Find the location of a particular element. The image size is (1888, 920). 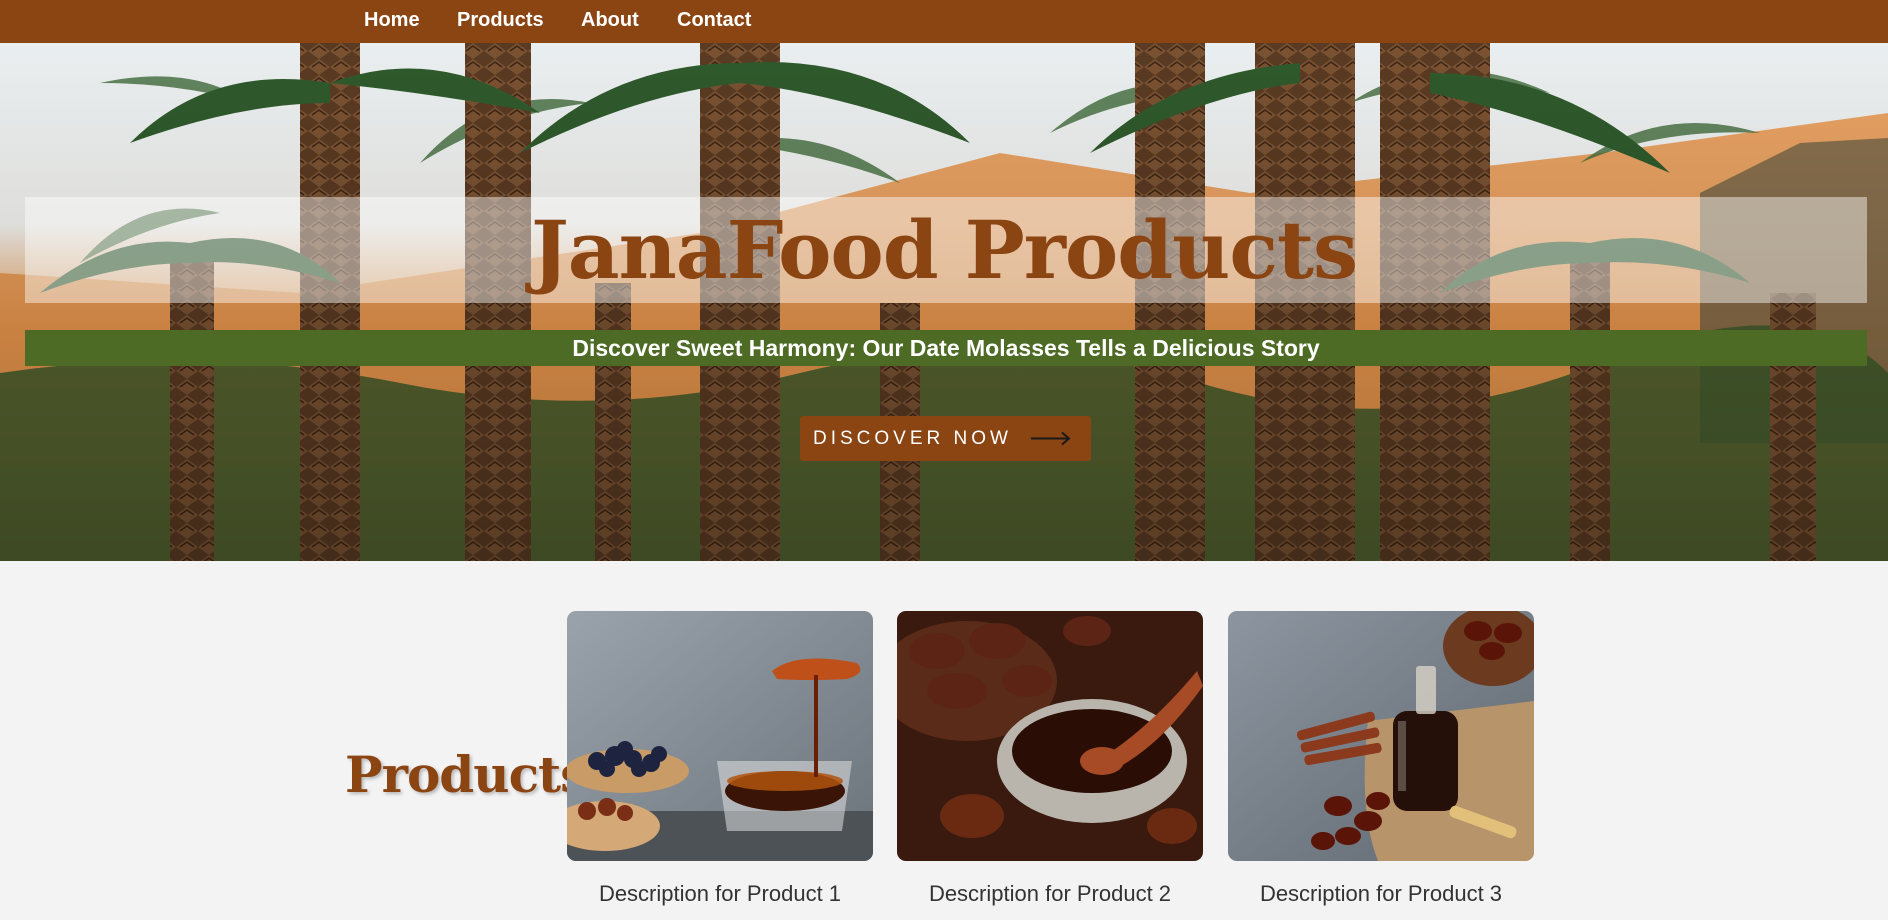

nav-link-about: About is located at coordinates (610, 21).